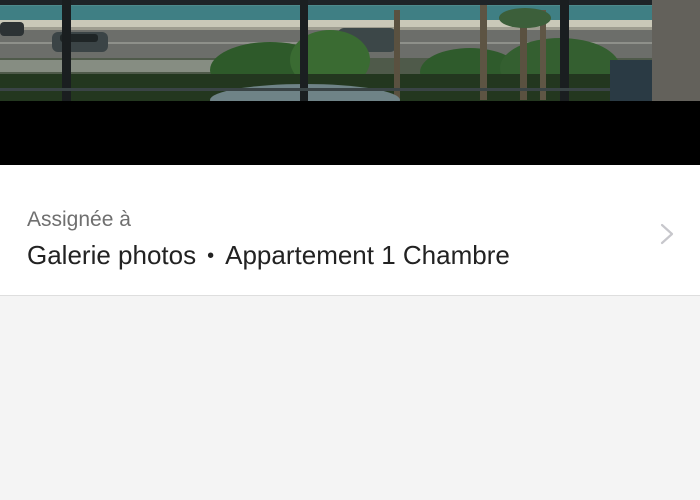 The image size is (700, 500). What do you see at coordinates (667, 234) in the screenshot?
I see `chevron-right-icon` at bounding box center [667, 234].